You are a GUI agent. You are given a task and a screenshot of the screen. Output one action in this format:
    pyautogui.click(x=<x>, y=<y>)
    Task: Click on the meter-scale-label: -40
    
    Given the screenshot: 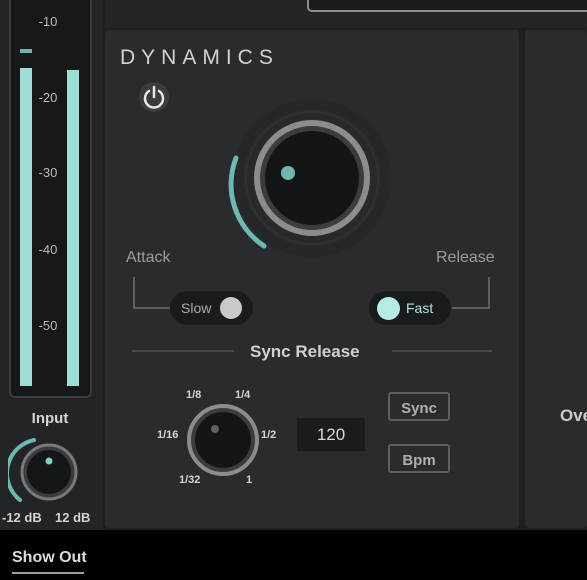 What is the action you would take?
    pyautogui.click(x=48, y=249)
    